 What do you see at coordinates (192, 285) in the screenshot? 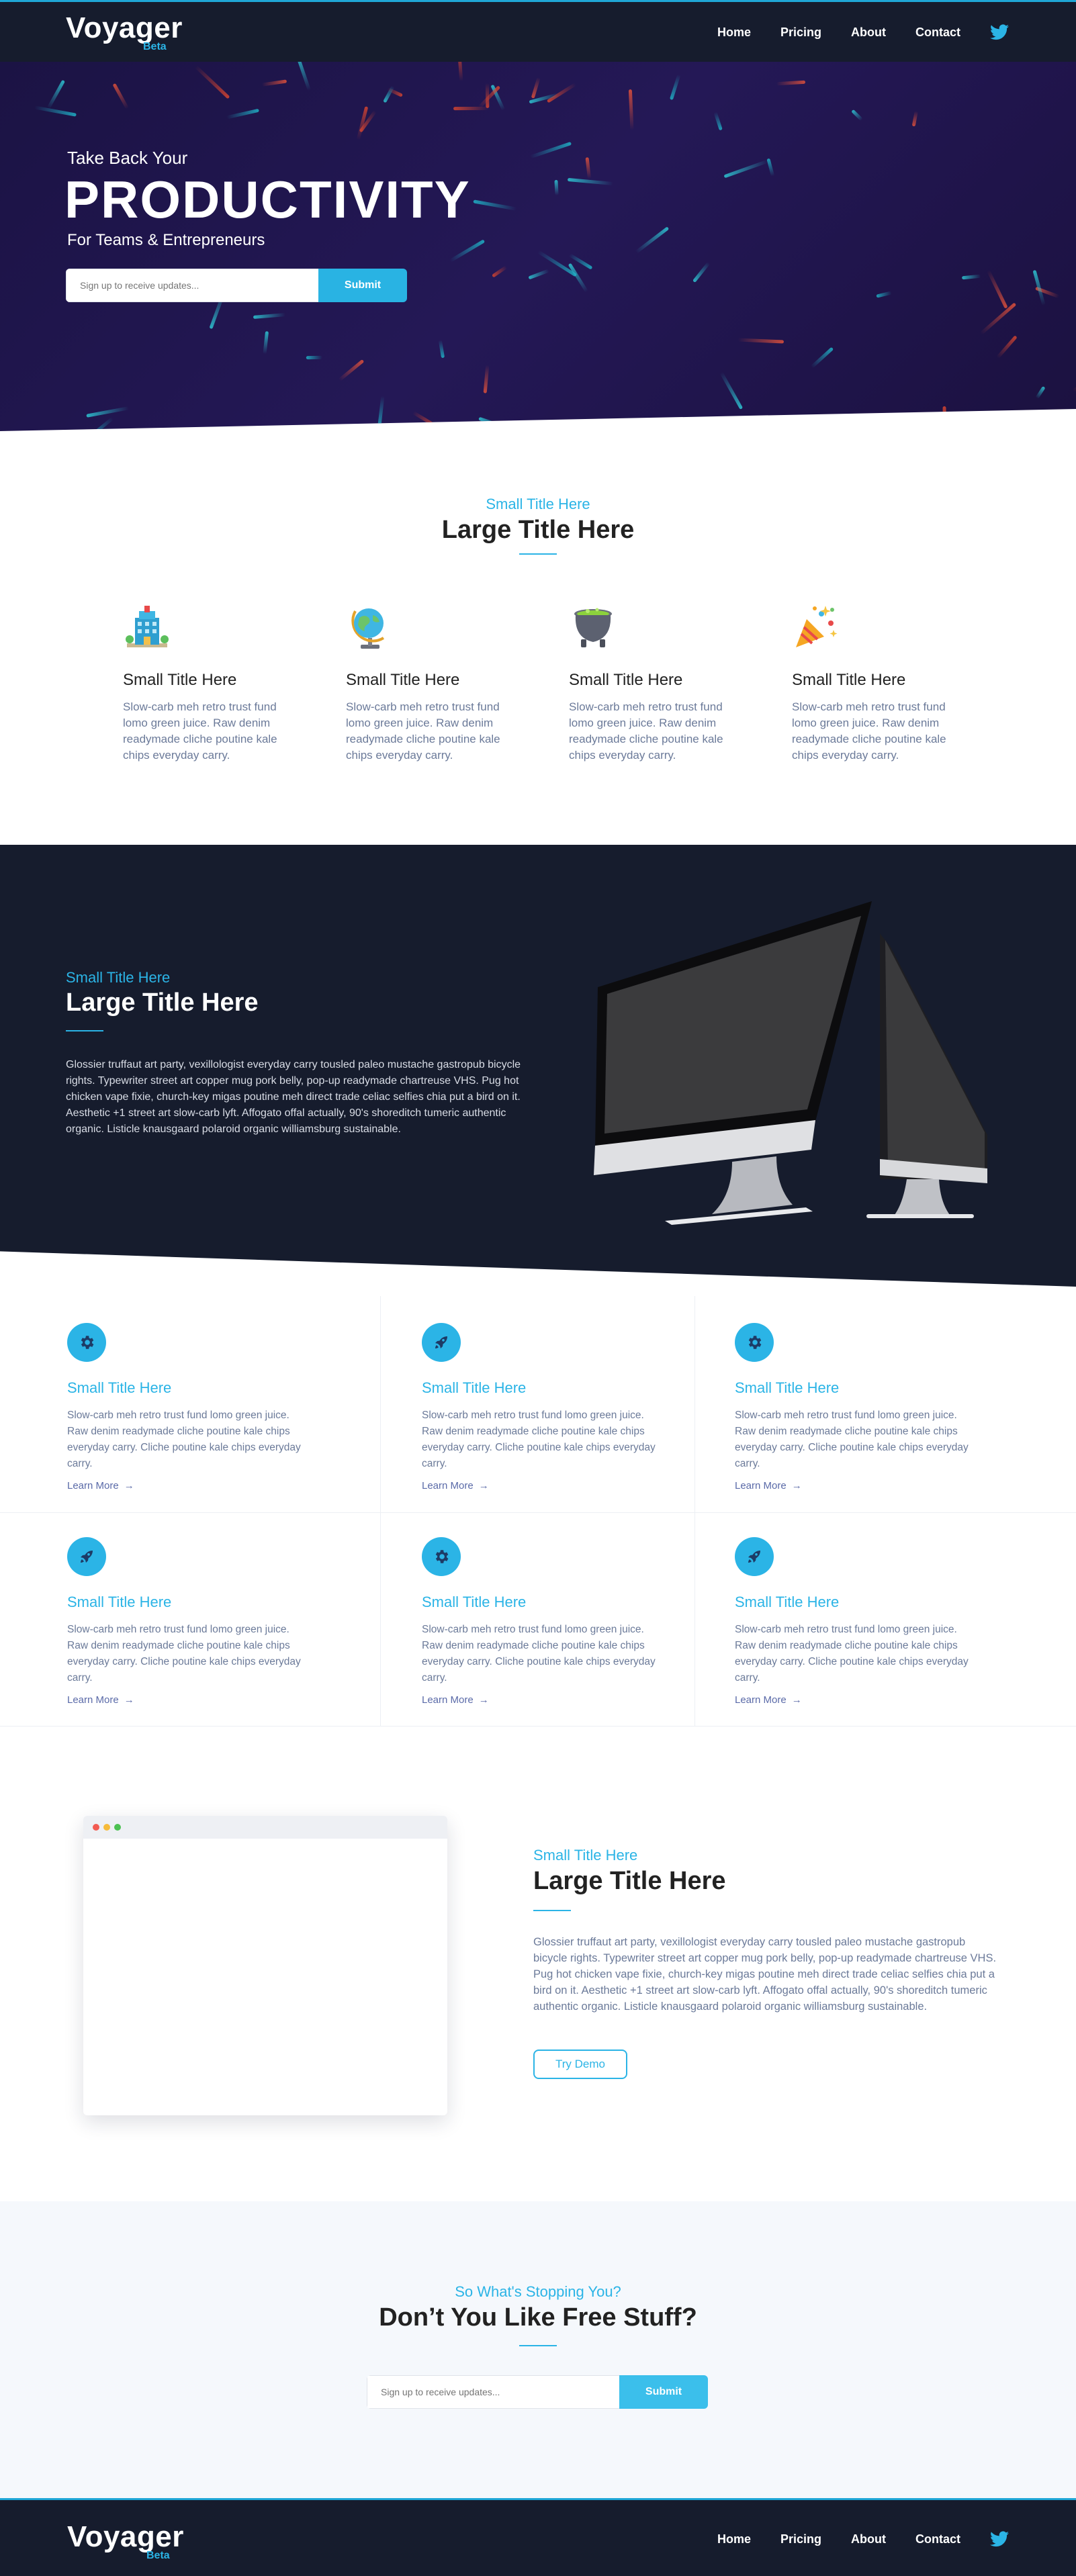
I see `hero-email-input` at bounding box center [192, 285].